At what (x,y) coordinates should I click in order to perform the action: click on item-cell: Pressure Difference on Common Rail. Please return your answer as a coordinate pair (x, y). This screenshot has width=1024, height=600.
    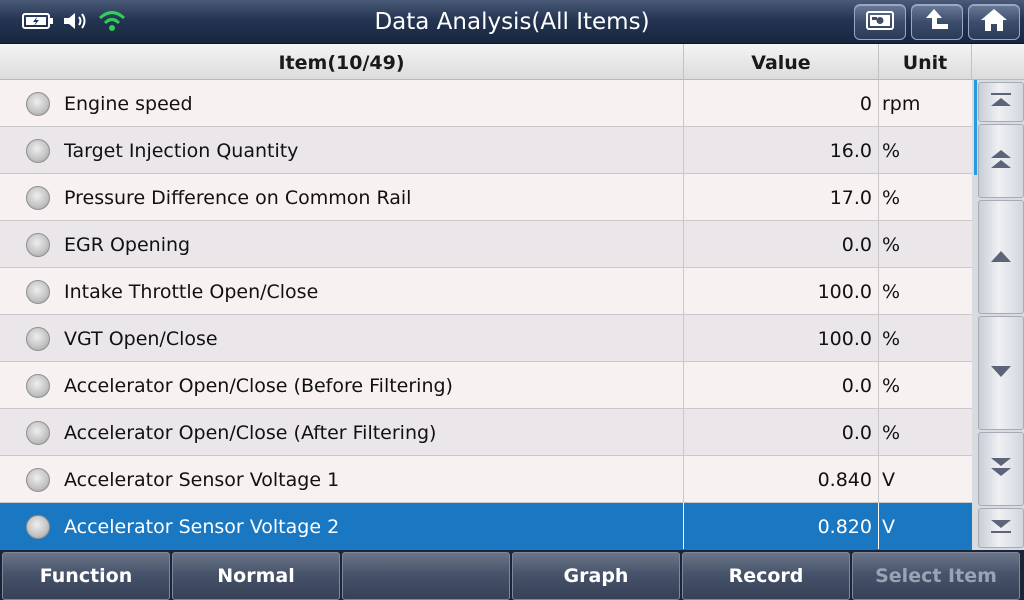
    Looking at the image, I should click on (342, 197).